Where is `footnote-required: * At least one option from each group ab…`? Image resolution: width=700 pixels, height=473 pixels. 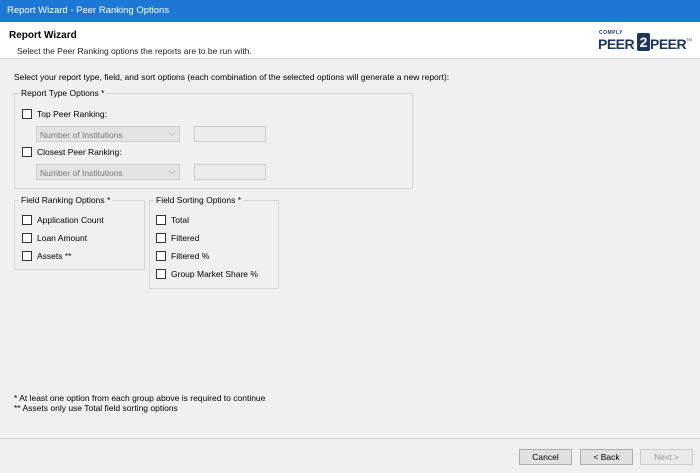 footnote-required: * At least one option from each group ab… is located at coordinates (140, 398).